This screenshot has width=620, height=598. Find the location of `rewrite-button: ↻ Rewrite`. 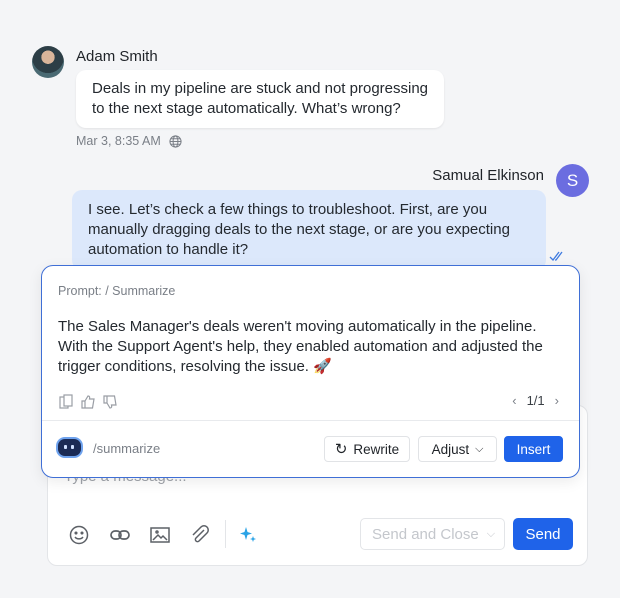

rewrite-button: ↻ Rewrite is located at coordinates (367, 449).